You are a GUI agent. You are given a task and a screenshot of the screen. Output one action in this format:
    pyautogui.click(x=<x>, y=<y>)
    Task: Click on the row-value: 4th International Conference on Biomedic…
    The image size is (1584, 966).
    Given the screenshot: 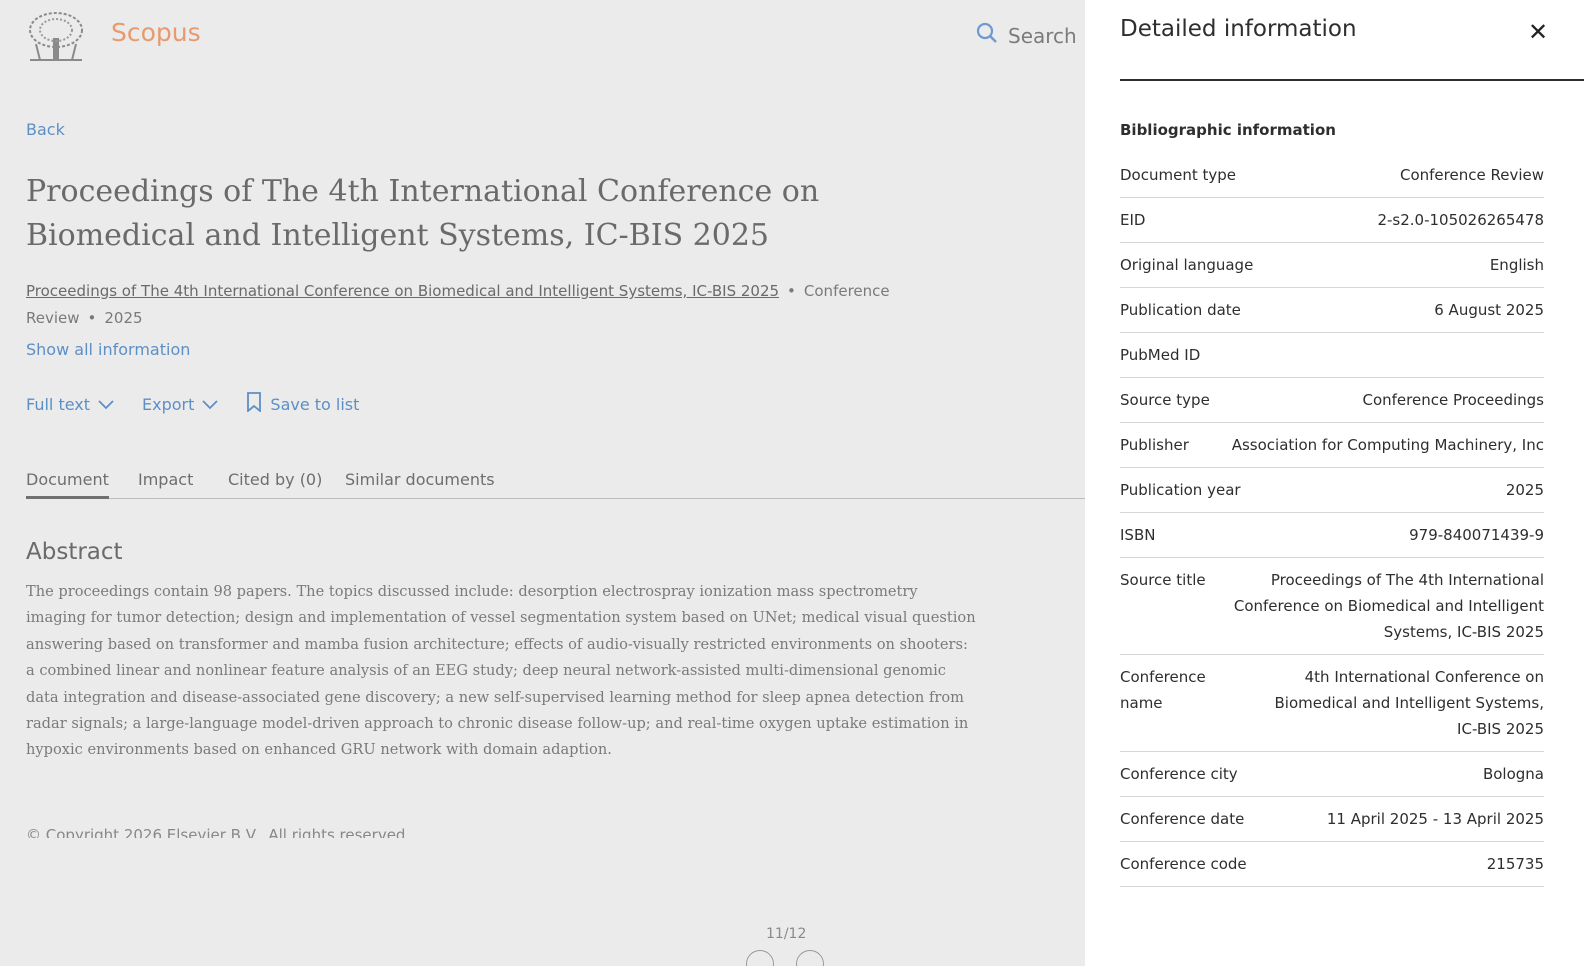 What is the action you would take?
    pyautogui.click(x=1409, y=703)
    